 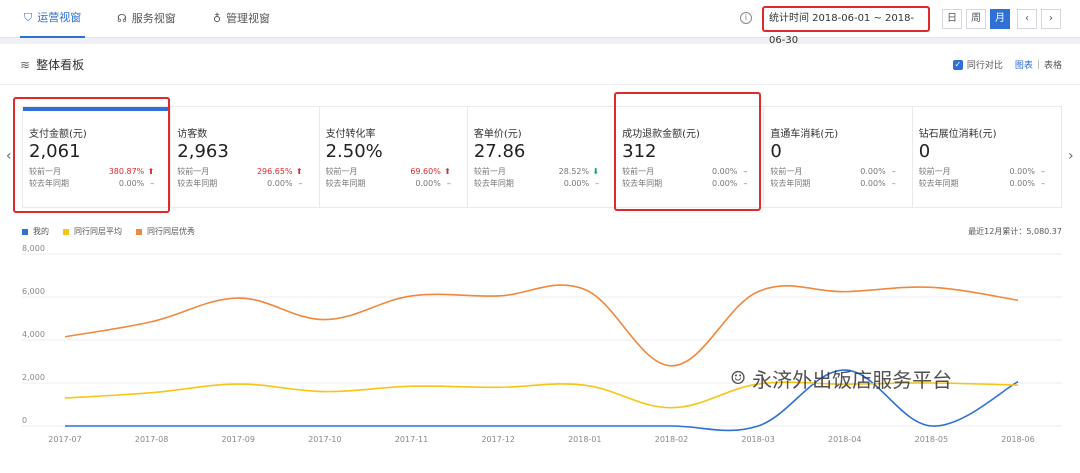 What do you see at coordinates (1007, 64) in the screenshot?
I see `section-controls: ✓ 同行对比 图表 | 表格` at bounding box center [1007, 64].